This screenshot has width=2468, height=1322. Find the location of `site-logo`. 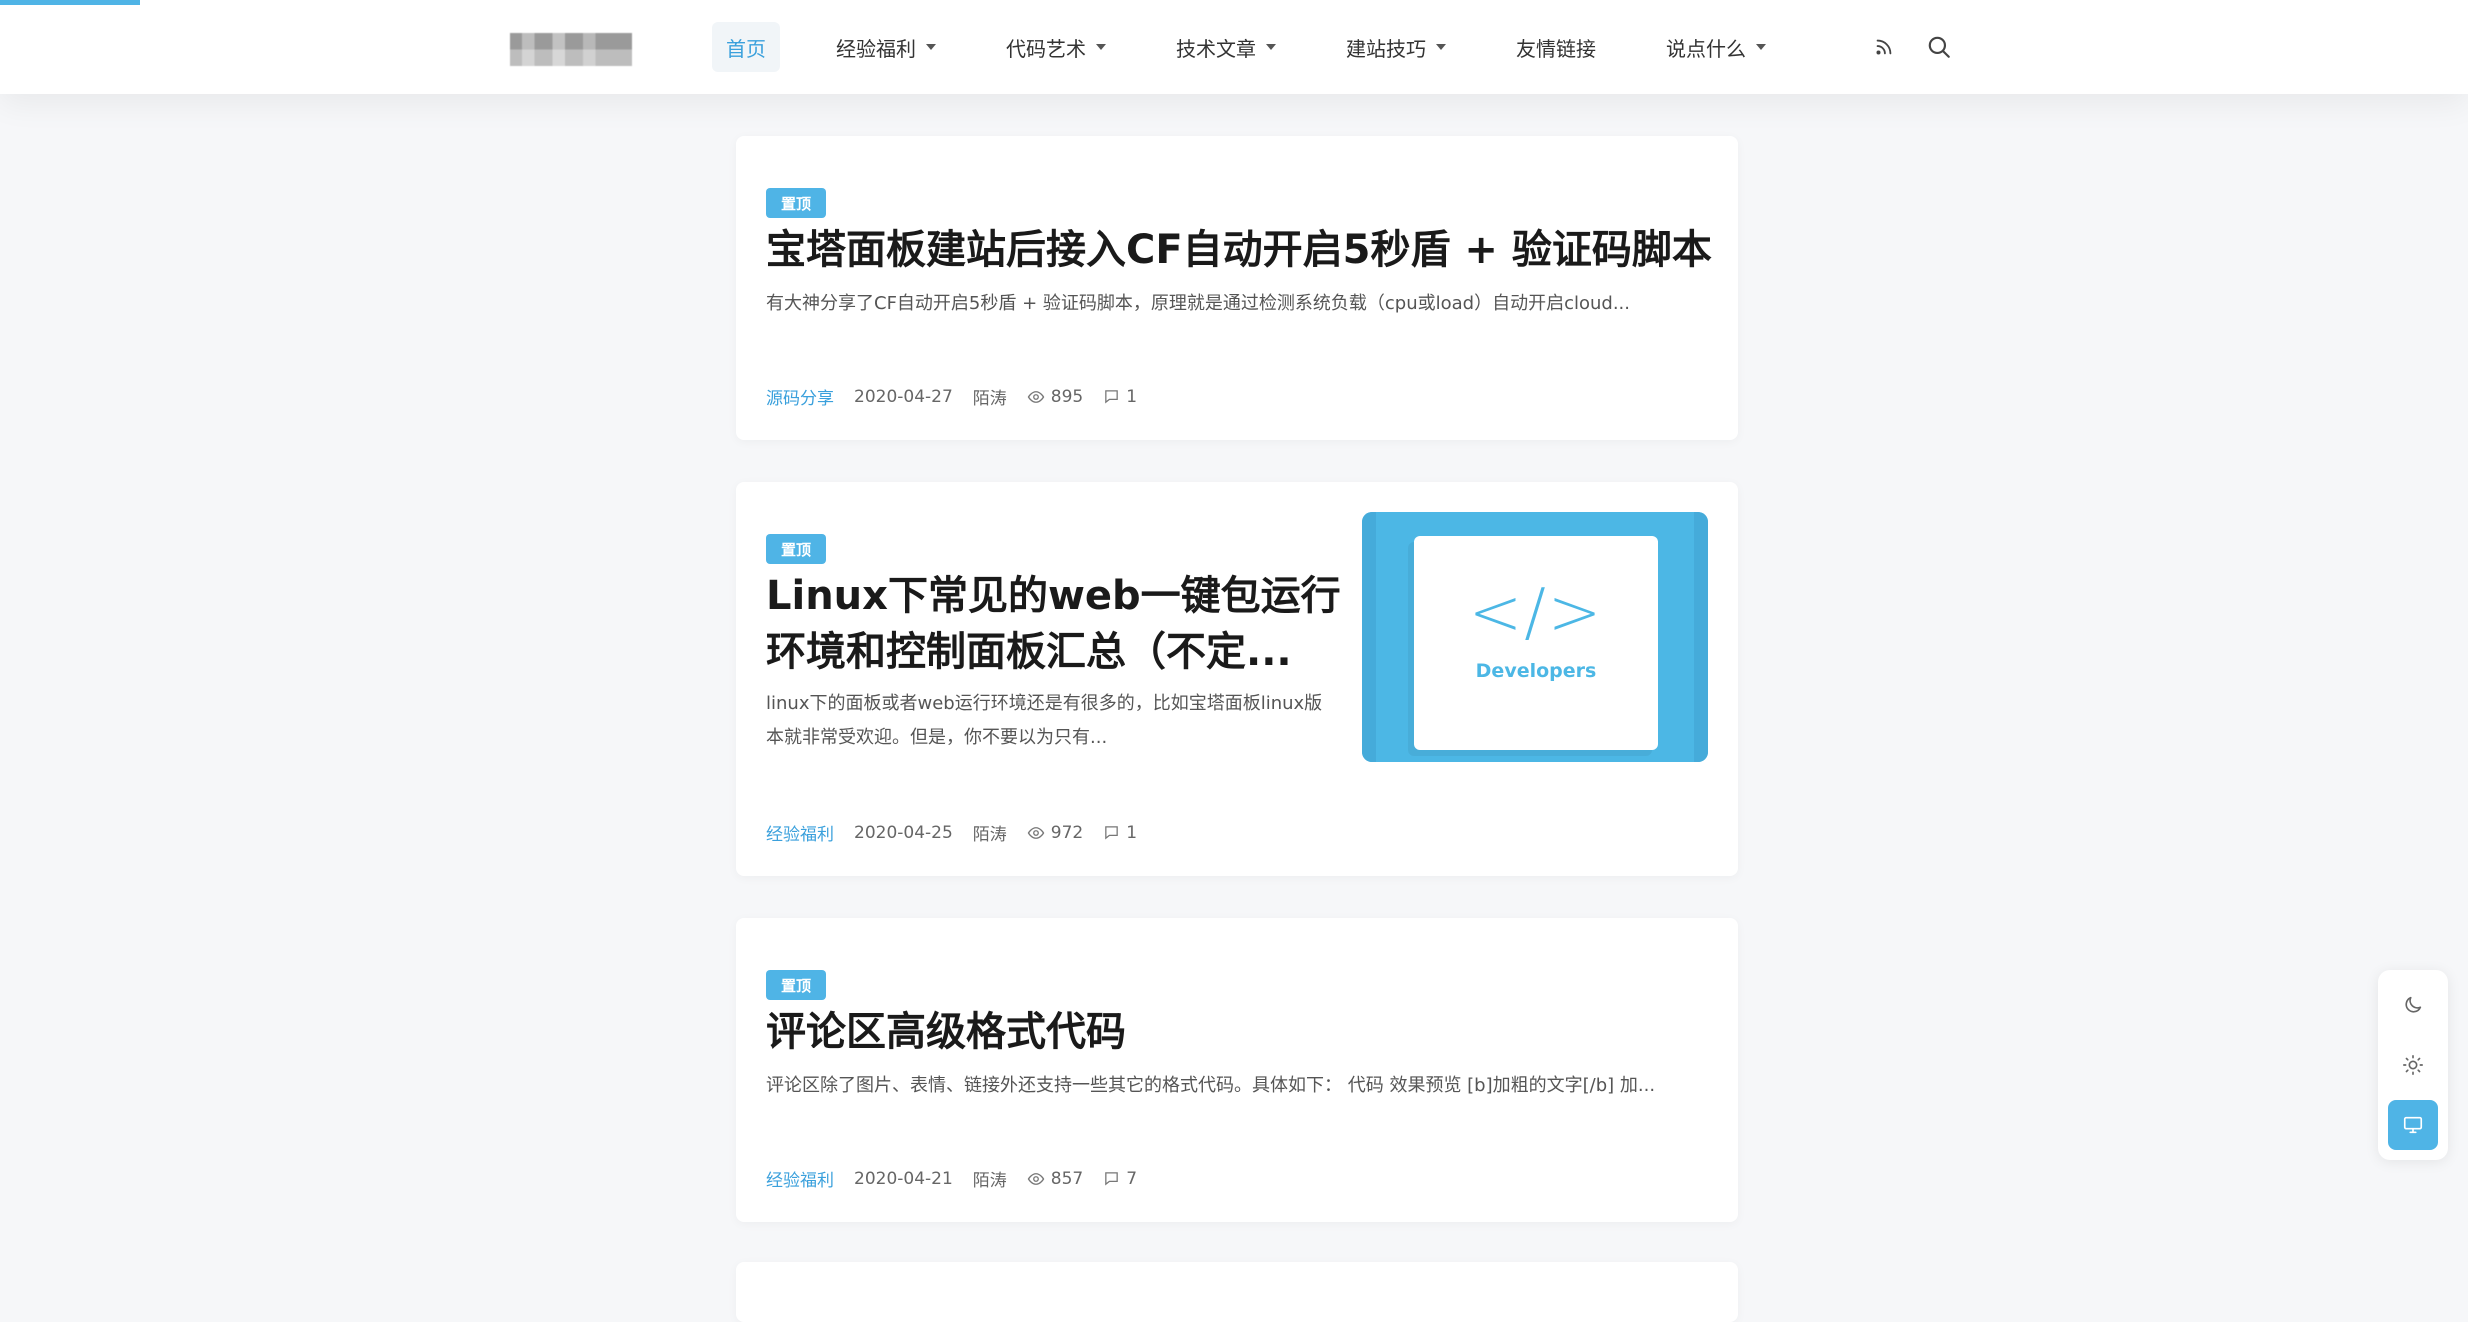

site-logo is located at coordinates (571, 49).